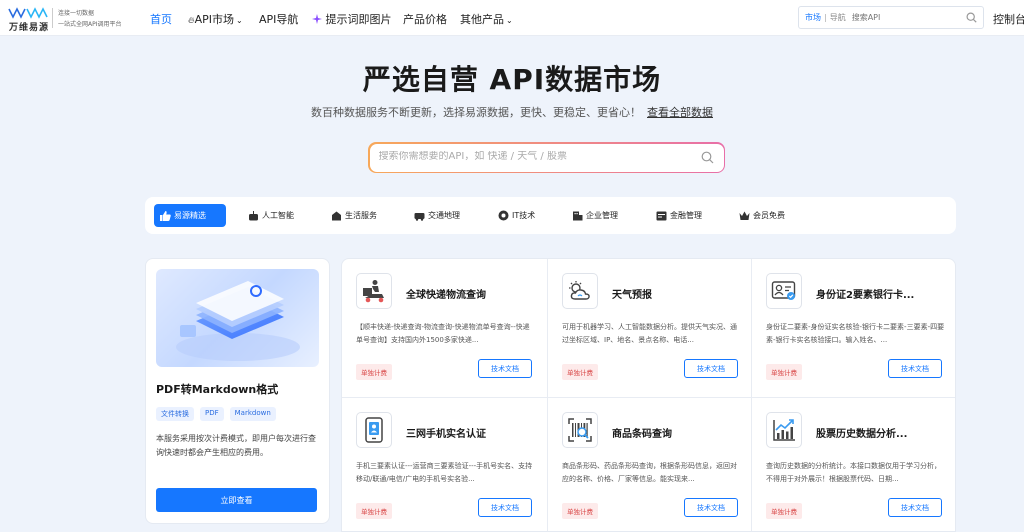 The width and height of the screenshot is (1024, 532). I want to click on search-scope-market: 市场, so click(813, 17).